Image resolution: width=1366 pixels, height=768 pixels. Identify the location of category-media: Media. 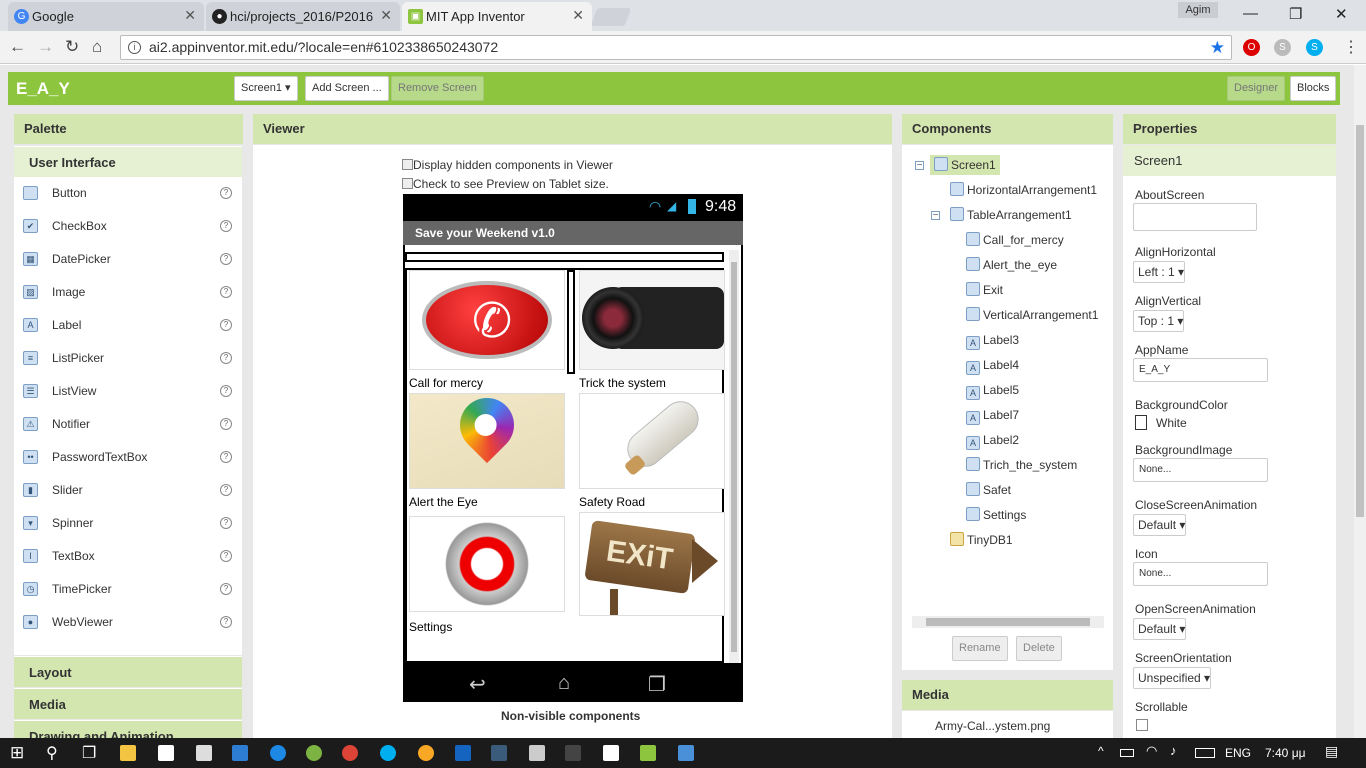
(128, 703).